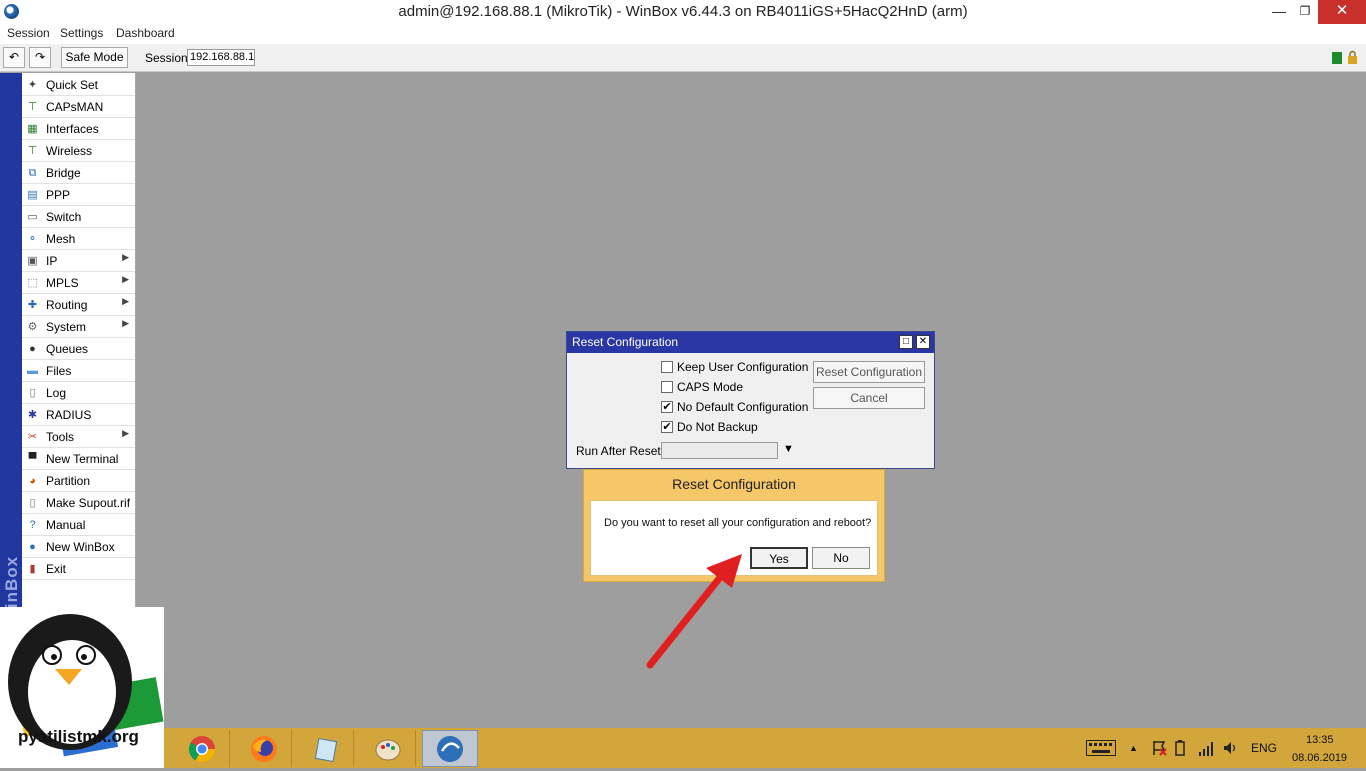 The height and width of the screenshot is (771, 1366). I want to click on notepad-icon, so click(325, 749).